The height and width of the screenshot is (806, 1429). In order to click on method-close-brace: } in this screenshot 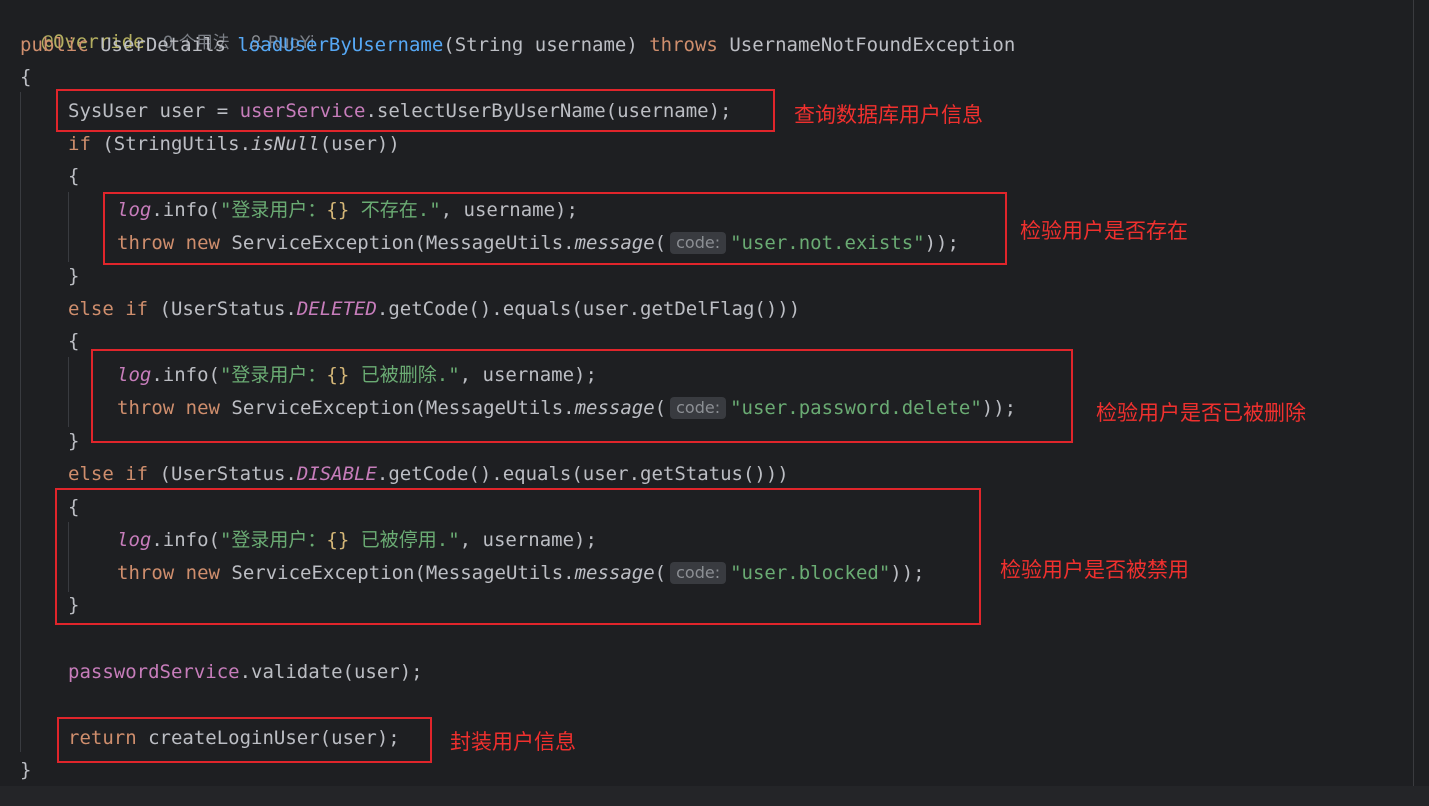, I will do `click(26, 770)`.